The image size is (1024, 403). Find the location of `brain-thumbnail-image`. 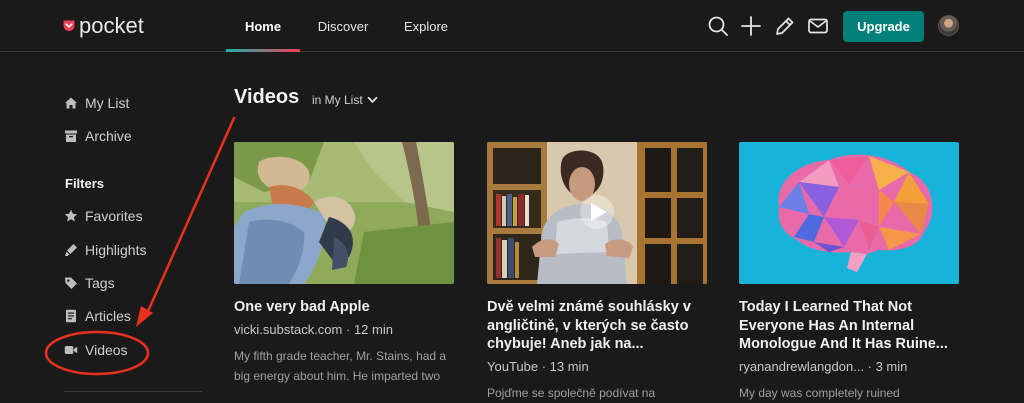

brain-thumbnail-image is located at coordinates (849, 213).